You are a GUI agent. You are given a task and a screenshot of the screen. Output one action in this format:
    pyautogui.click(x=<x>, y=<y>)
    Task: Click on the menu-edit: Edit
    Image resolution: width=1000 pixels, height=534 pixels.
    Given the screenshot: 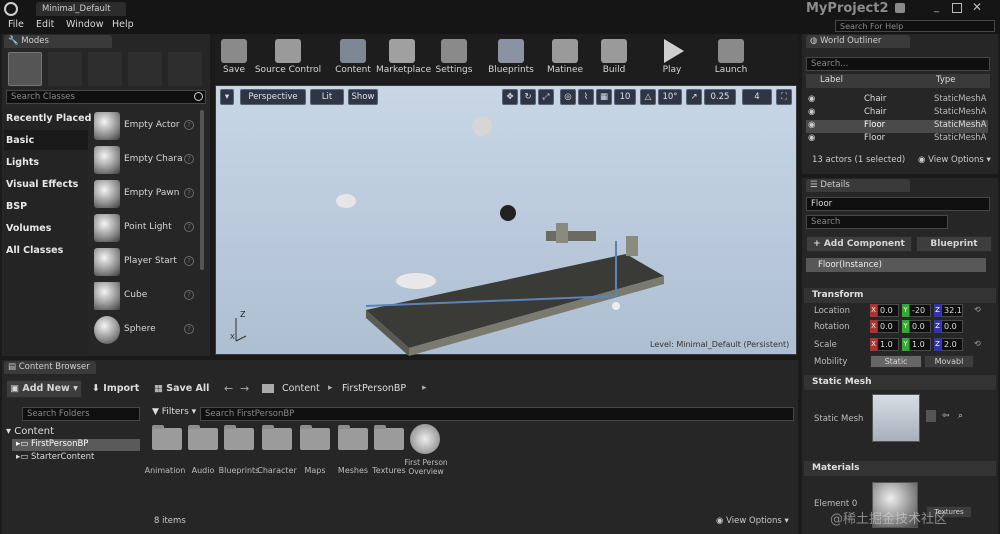 What is the action you would take?
    pyautogui.click(x=45, y=24)
    